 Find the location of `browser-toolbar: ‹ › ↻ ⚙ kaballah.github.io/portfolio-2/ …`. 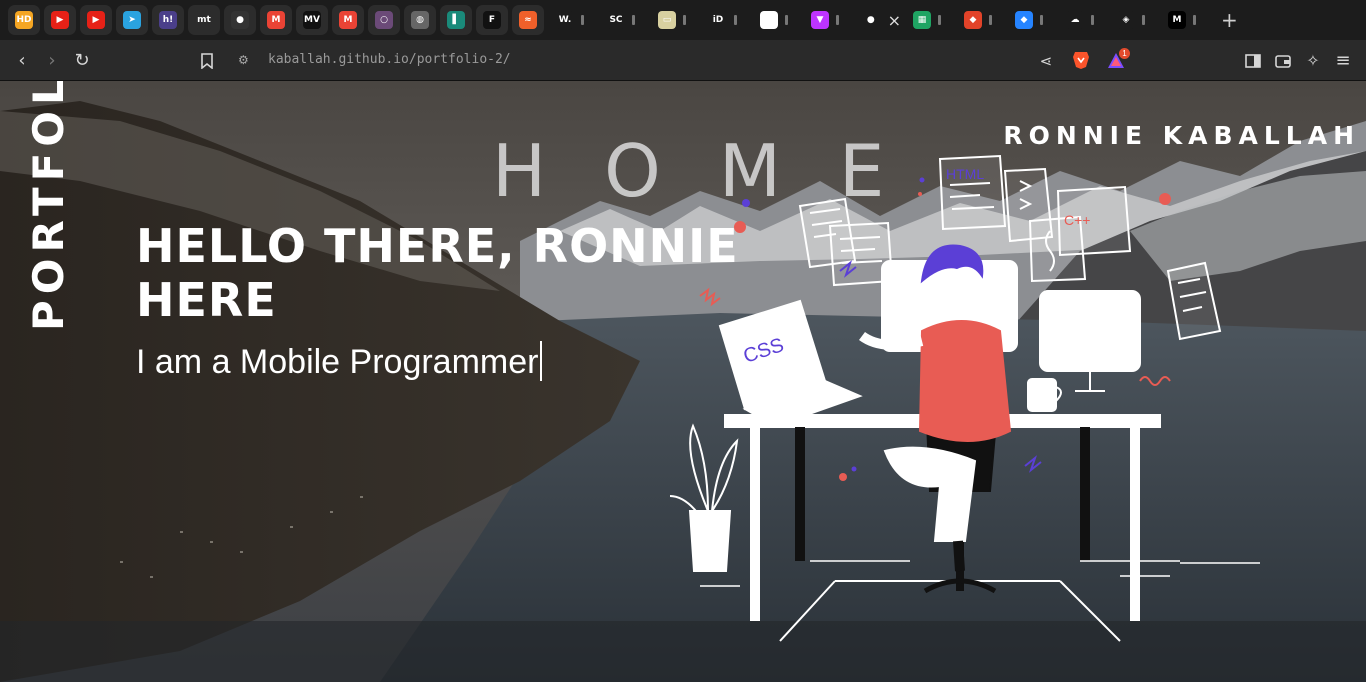

browser-toolbar: ‹ › ↻ ⚙ kaballah.github.io/portfolio-2/ … is located at coordinates (683, 60).